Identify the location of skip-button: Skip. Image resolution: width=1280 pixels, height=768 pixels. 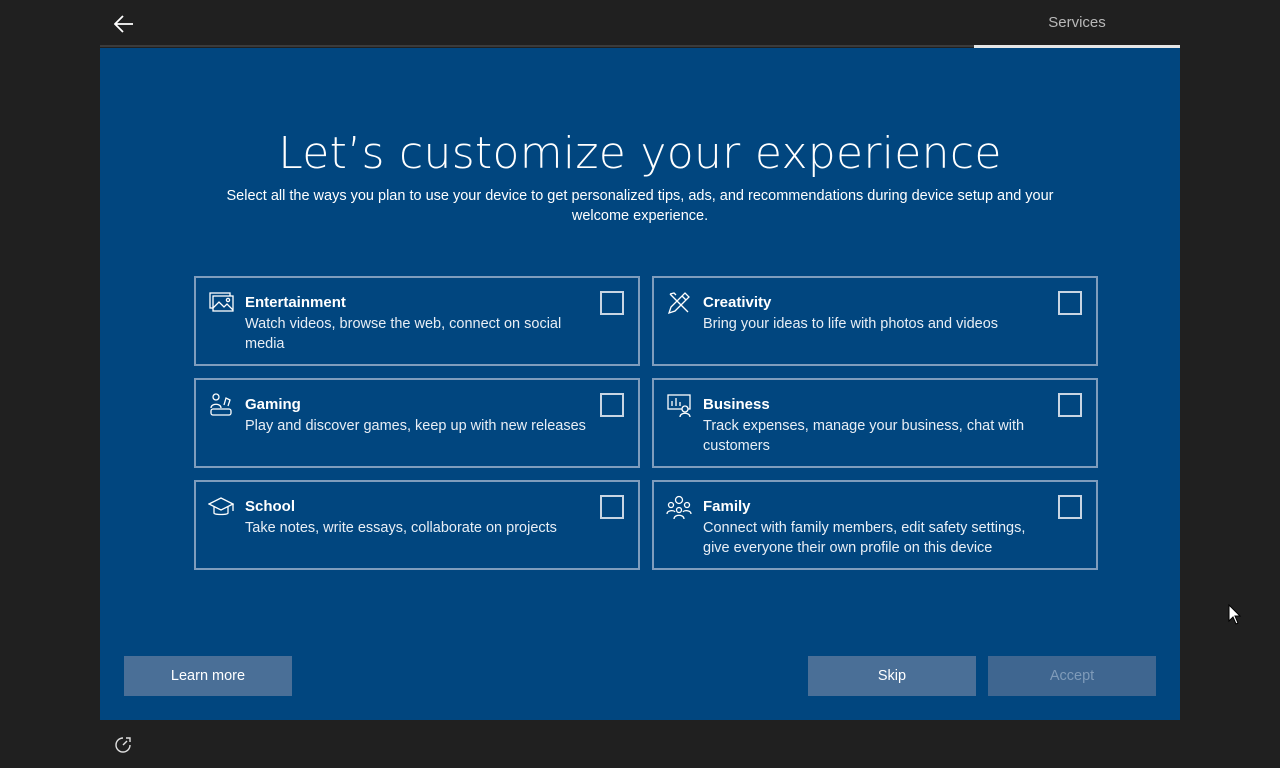
(892, 676).